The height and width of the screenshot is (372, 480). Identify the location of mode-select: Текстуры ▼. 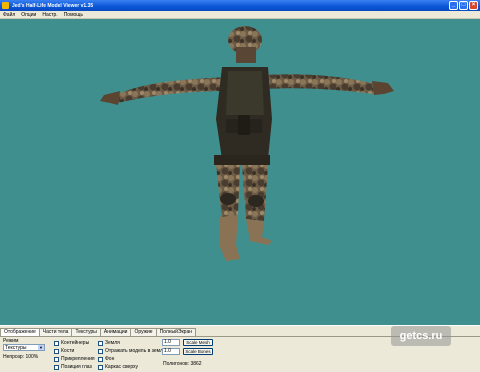
(24, 347).